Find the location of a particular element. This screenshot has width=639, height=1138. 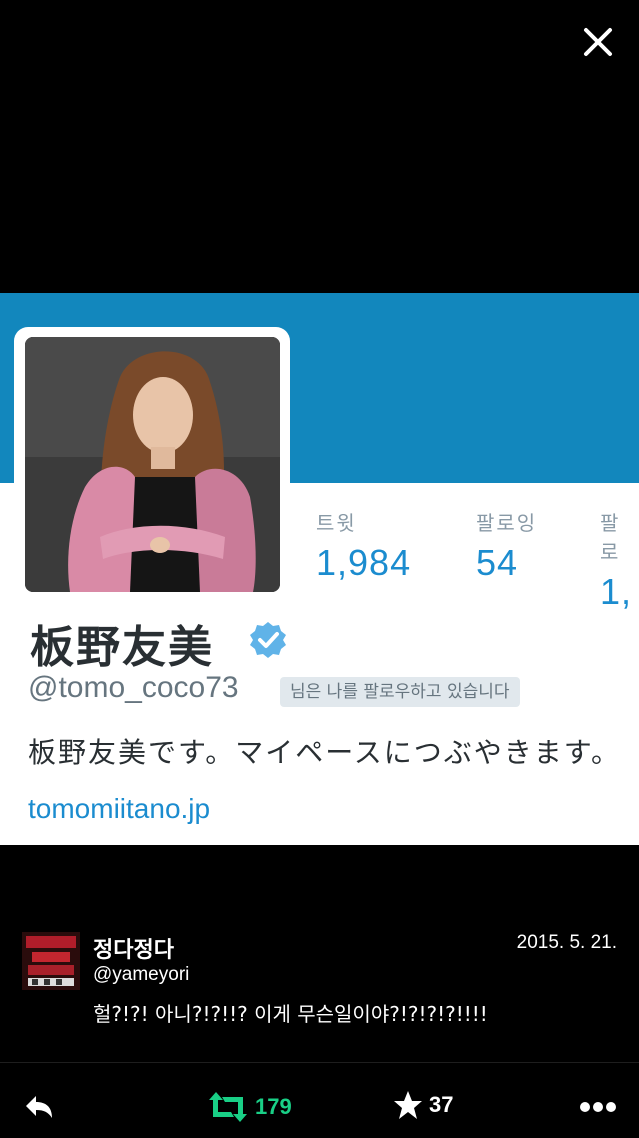

profile-handle: @tomo_coco73 is located at coordinates (133, 687).